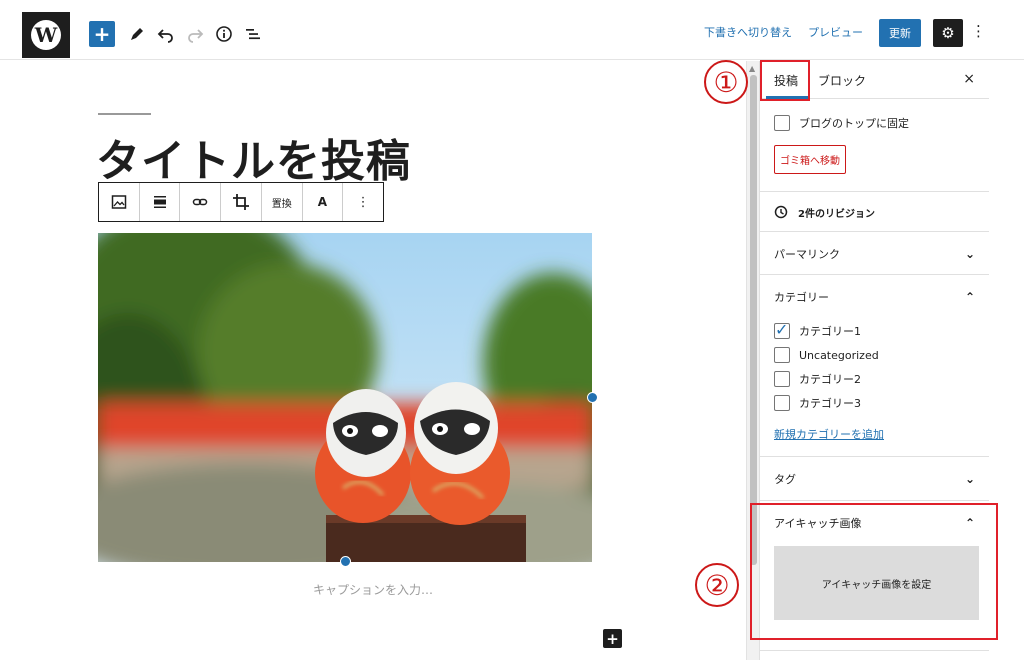 The image size is (1024, 660). I want to click on list-view-icon, so click(253, 34).